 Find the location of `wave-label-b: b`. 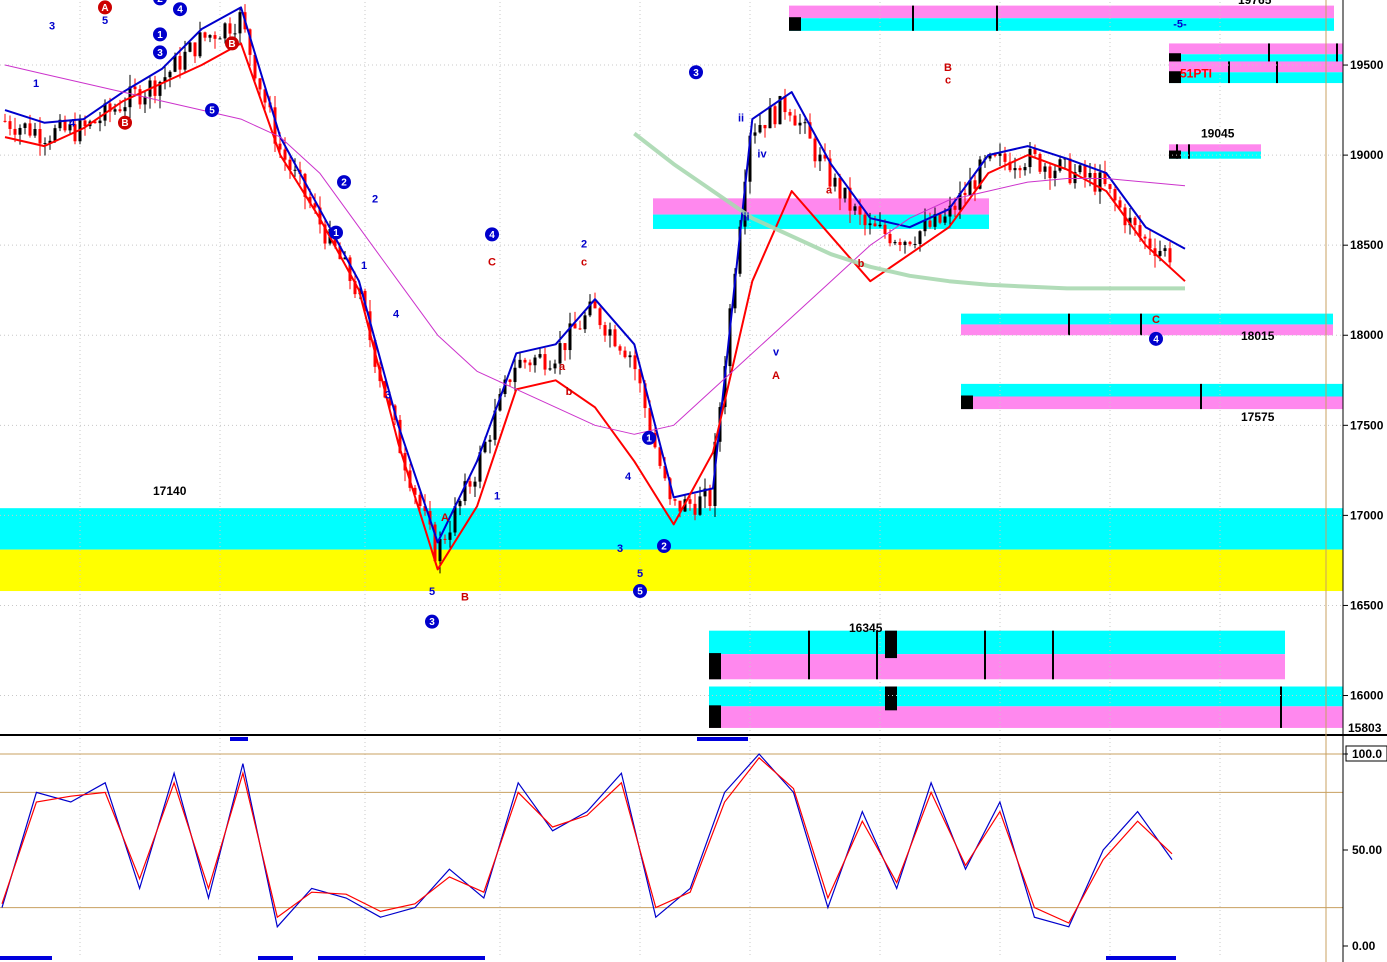

wave-label-b: b is located at coordinates (569, 392).